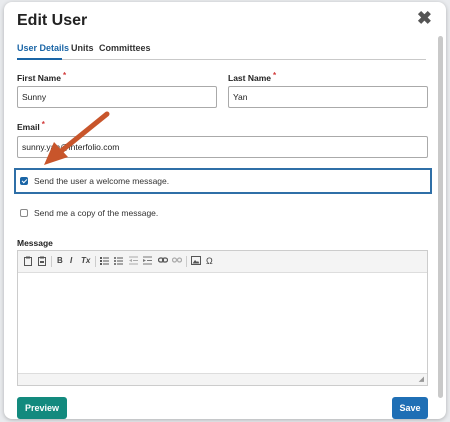 Image resolution: width=450 pixels, height=422 pixels. Describe the element at coordinates (28, 262) in the screenshot. I see `paste-text-icon` at that location.